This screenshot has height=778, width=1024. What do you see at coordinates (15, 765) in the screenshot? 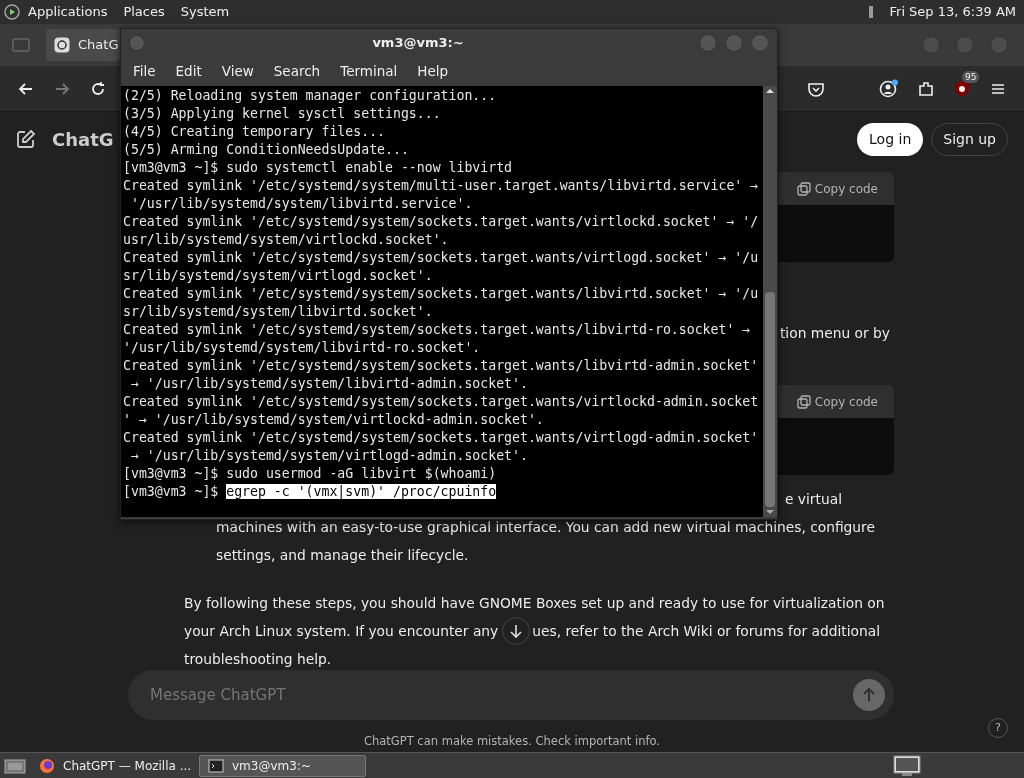
I see `show-desktop-icon` at bounding box center [15, 765].